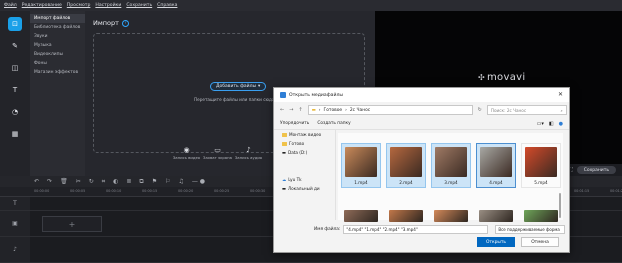  I want to click on nav-item-local-disk: ▬ Локальный ди, so click(304, 188).